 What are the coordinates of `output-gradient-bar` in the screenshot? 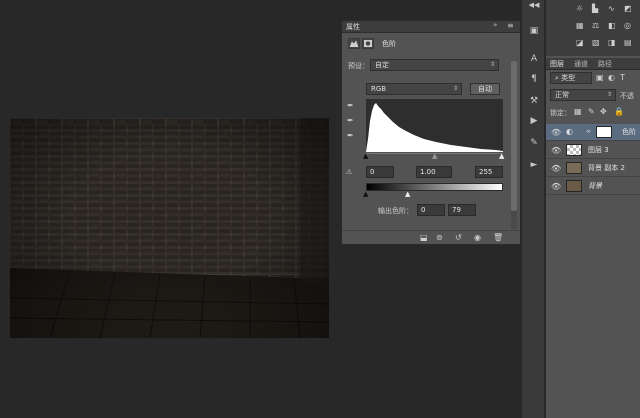 It's located at (434, 187).